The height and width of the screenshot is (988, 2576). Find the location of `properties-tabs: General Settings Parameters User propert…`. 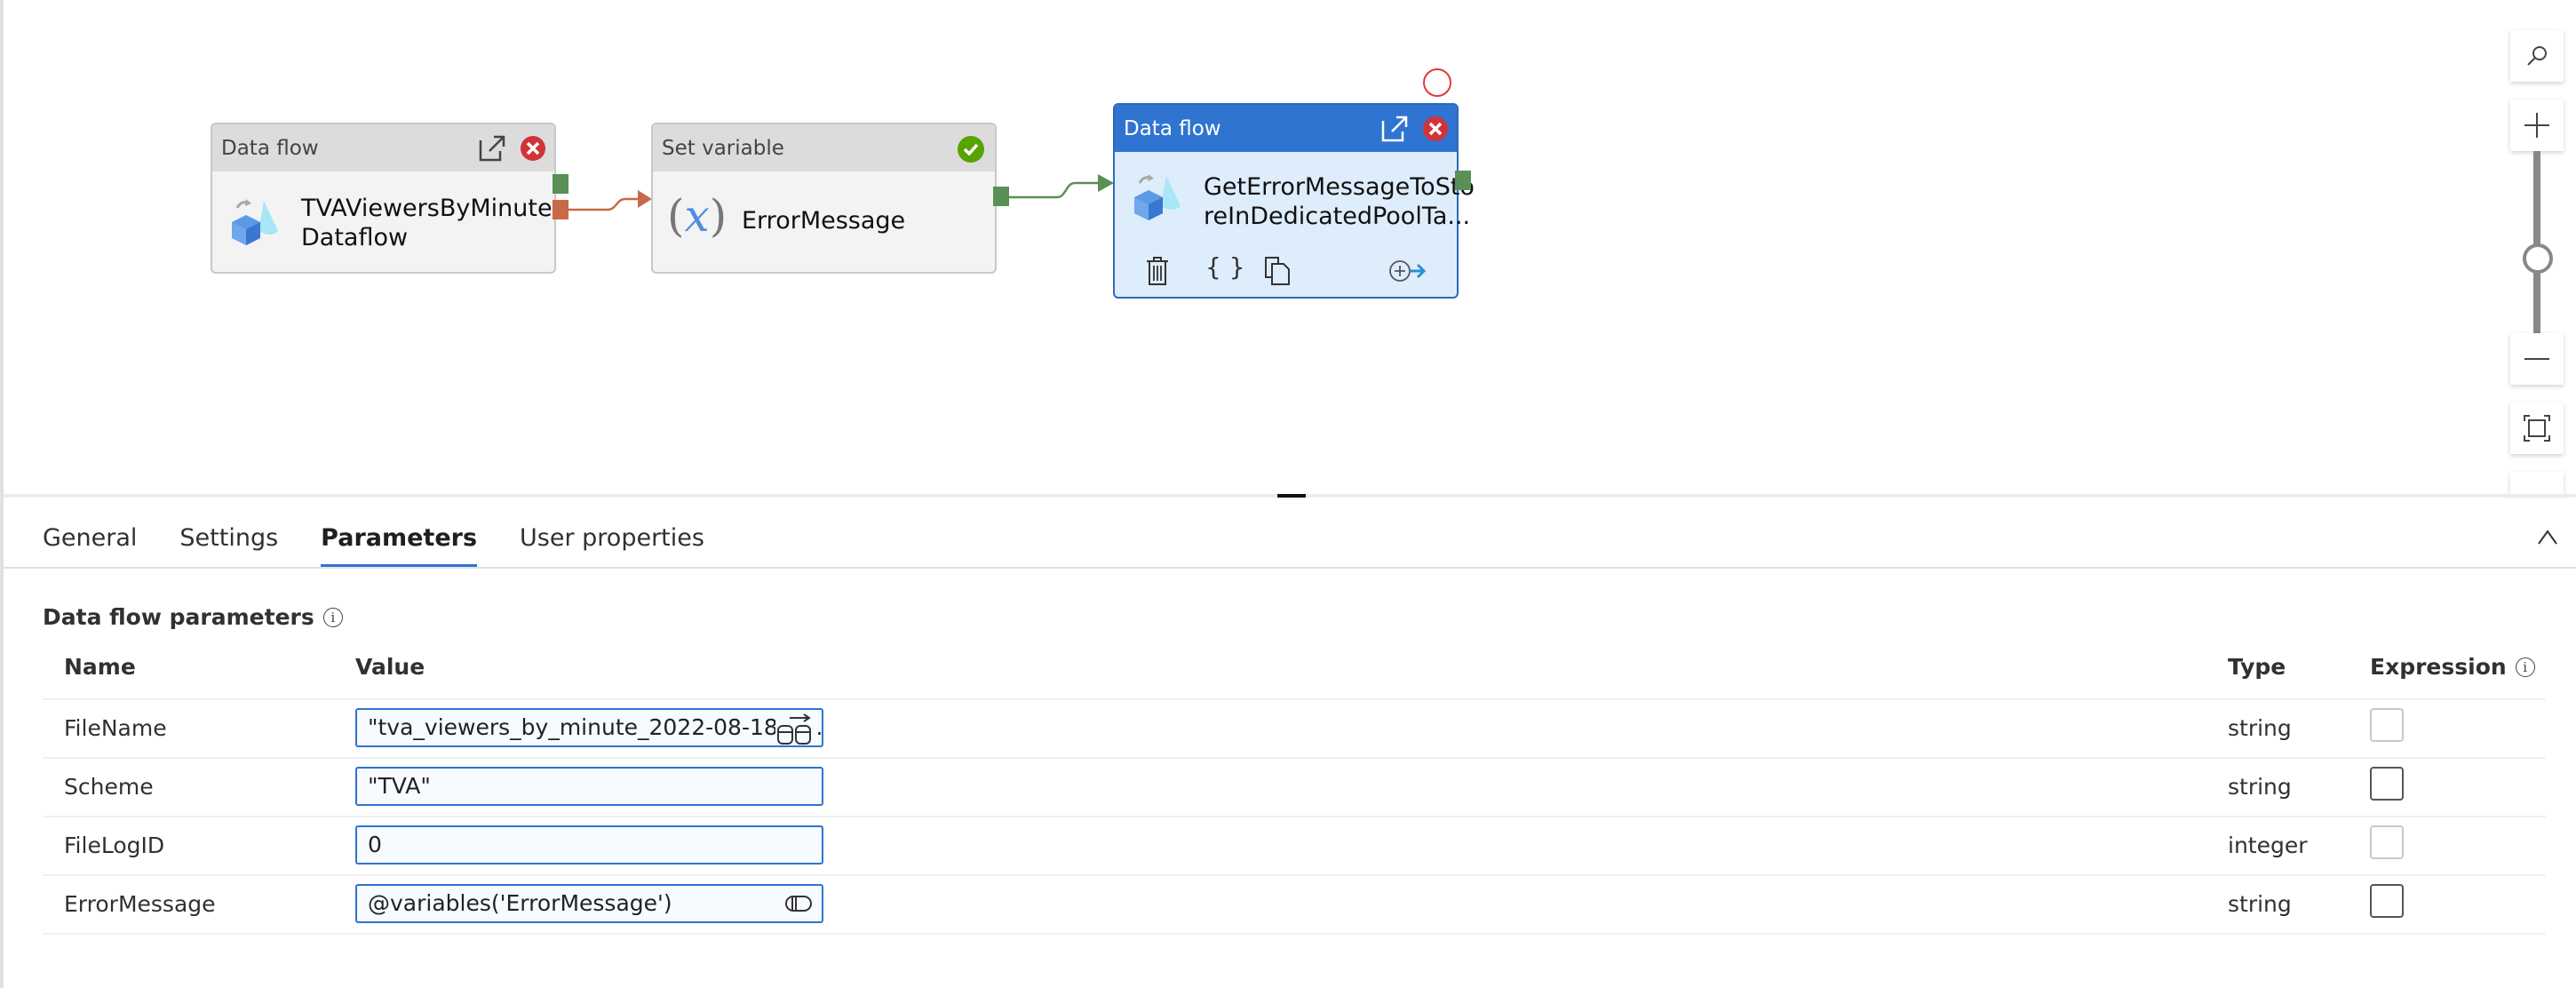

properties-tabs: General Settings Parameters User propert… is located at coordinates (395, 545).